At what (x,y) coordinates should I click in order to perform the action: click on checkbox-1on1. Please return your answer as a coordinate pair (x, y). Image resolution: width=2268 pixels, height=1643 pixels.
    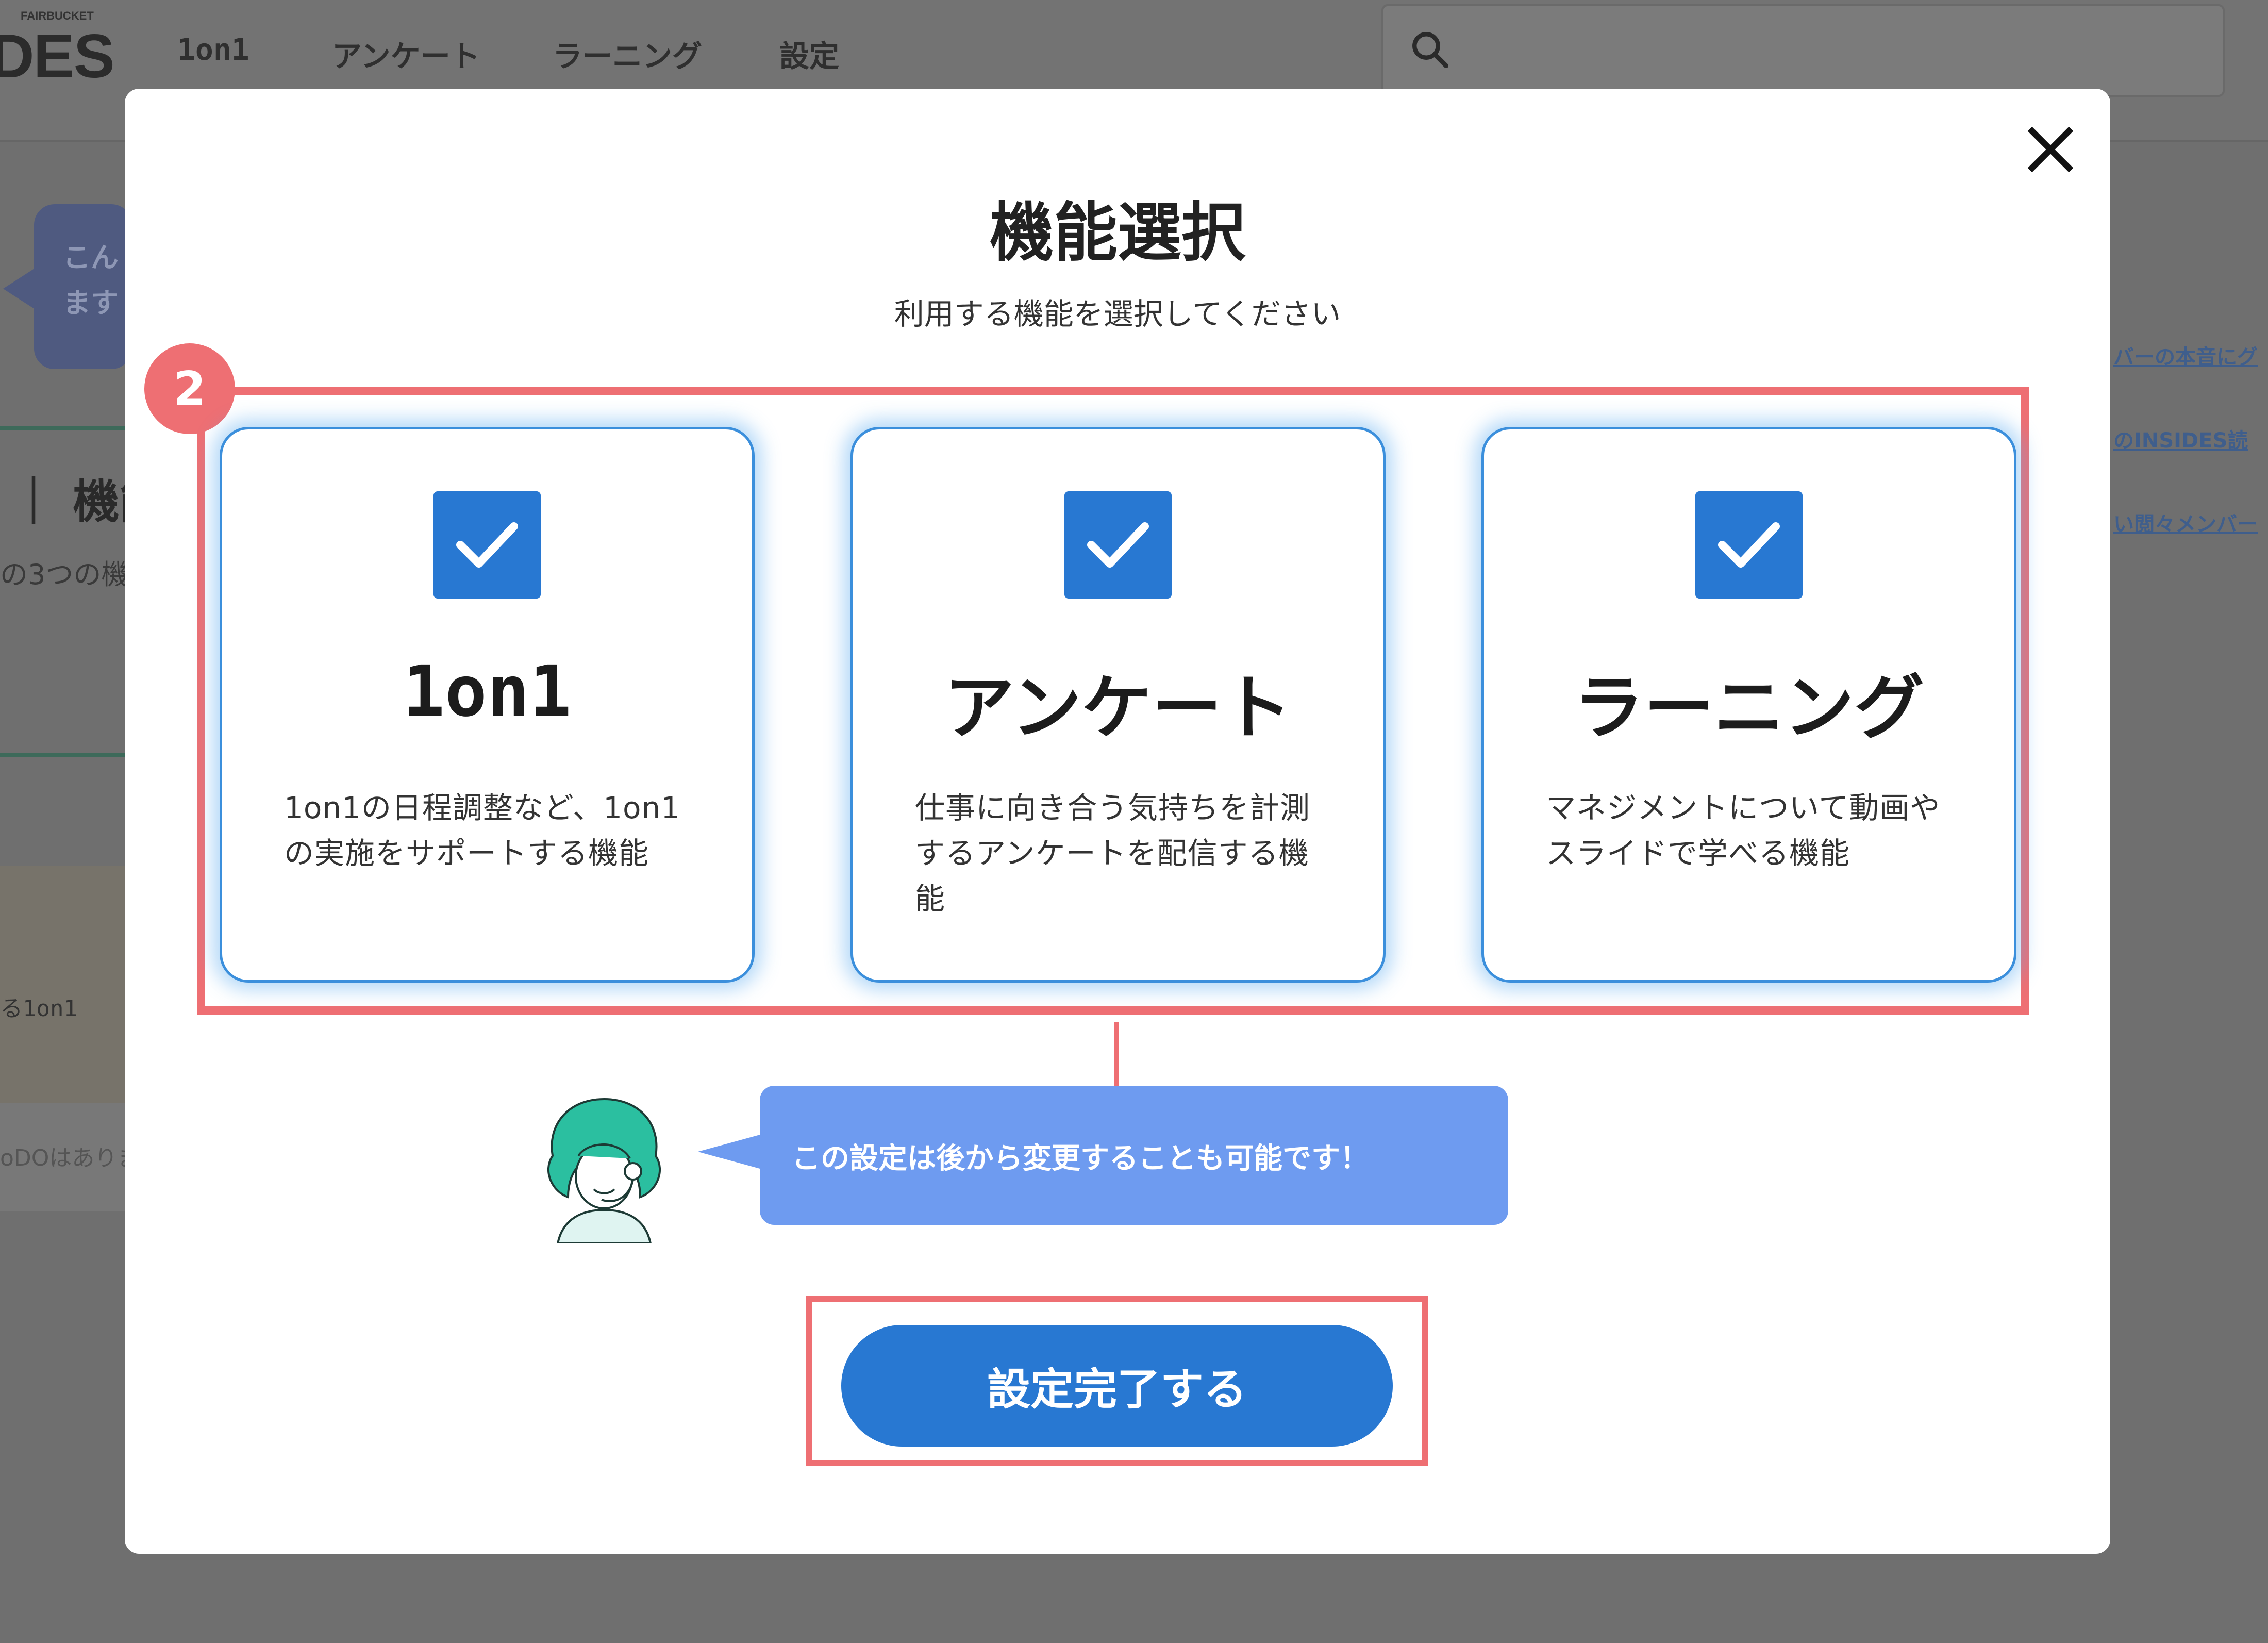
    Looking at the image, I should click on (487, 545).